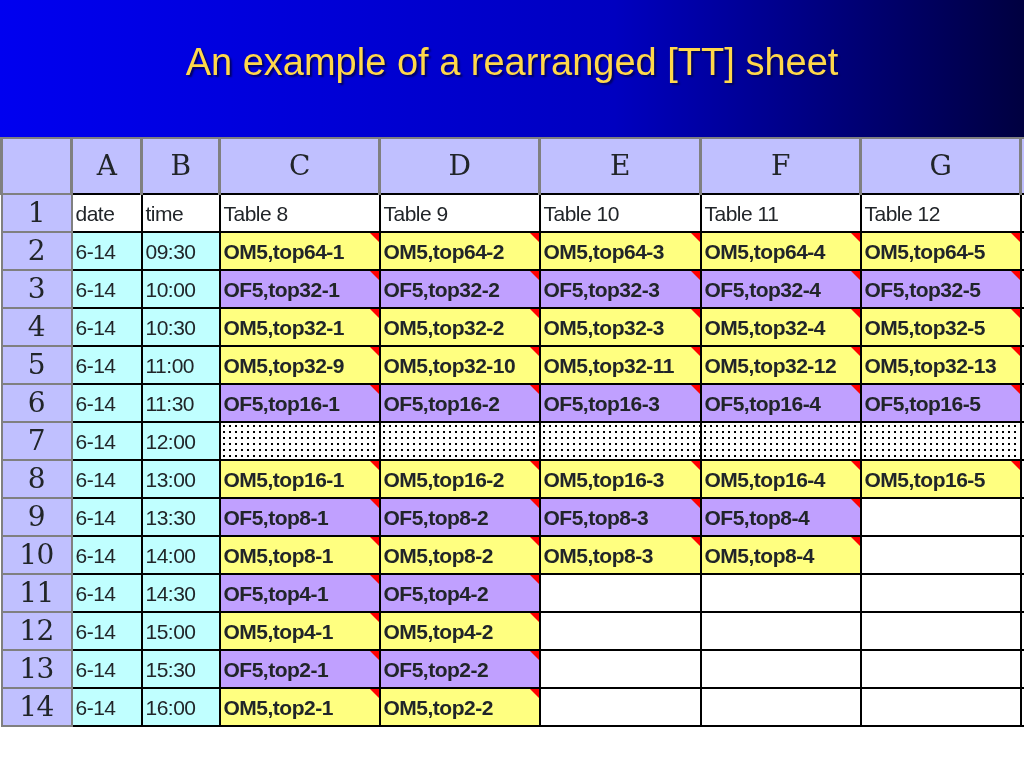  I want to click on table-cell: OM5,top4-1, so click(299, 631).